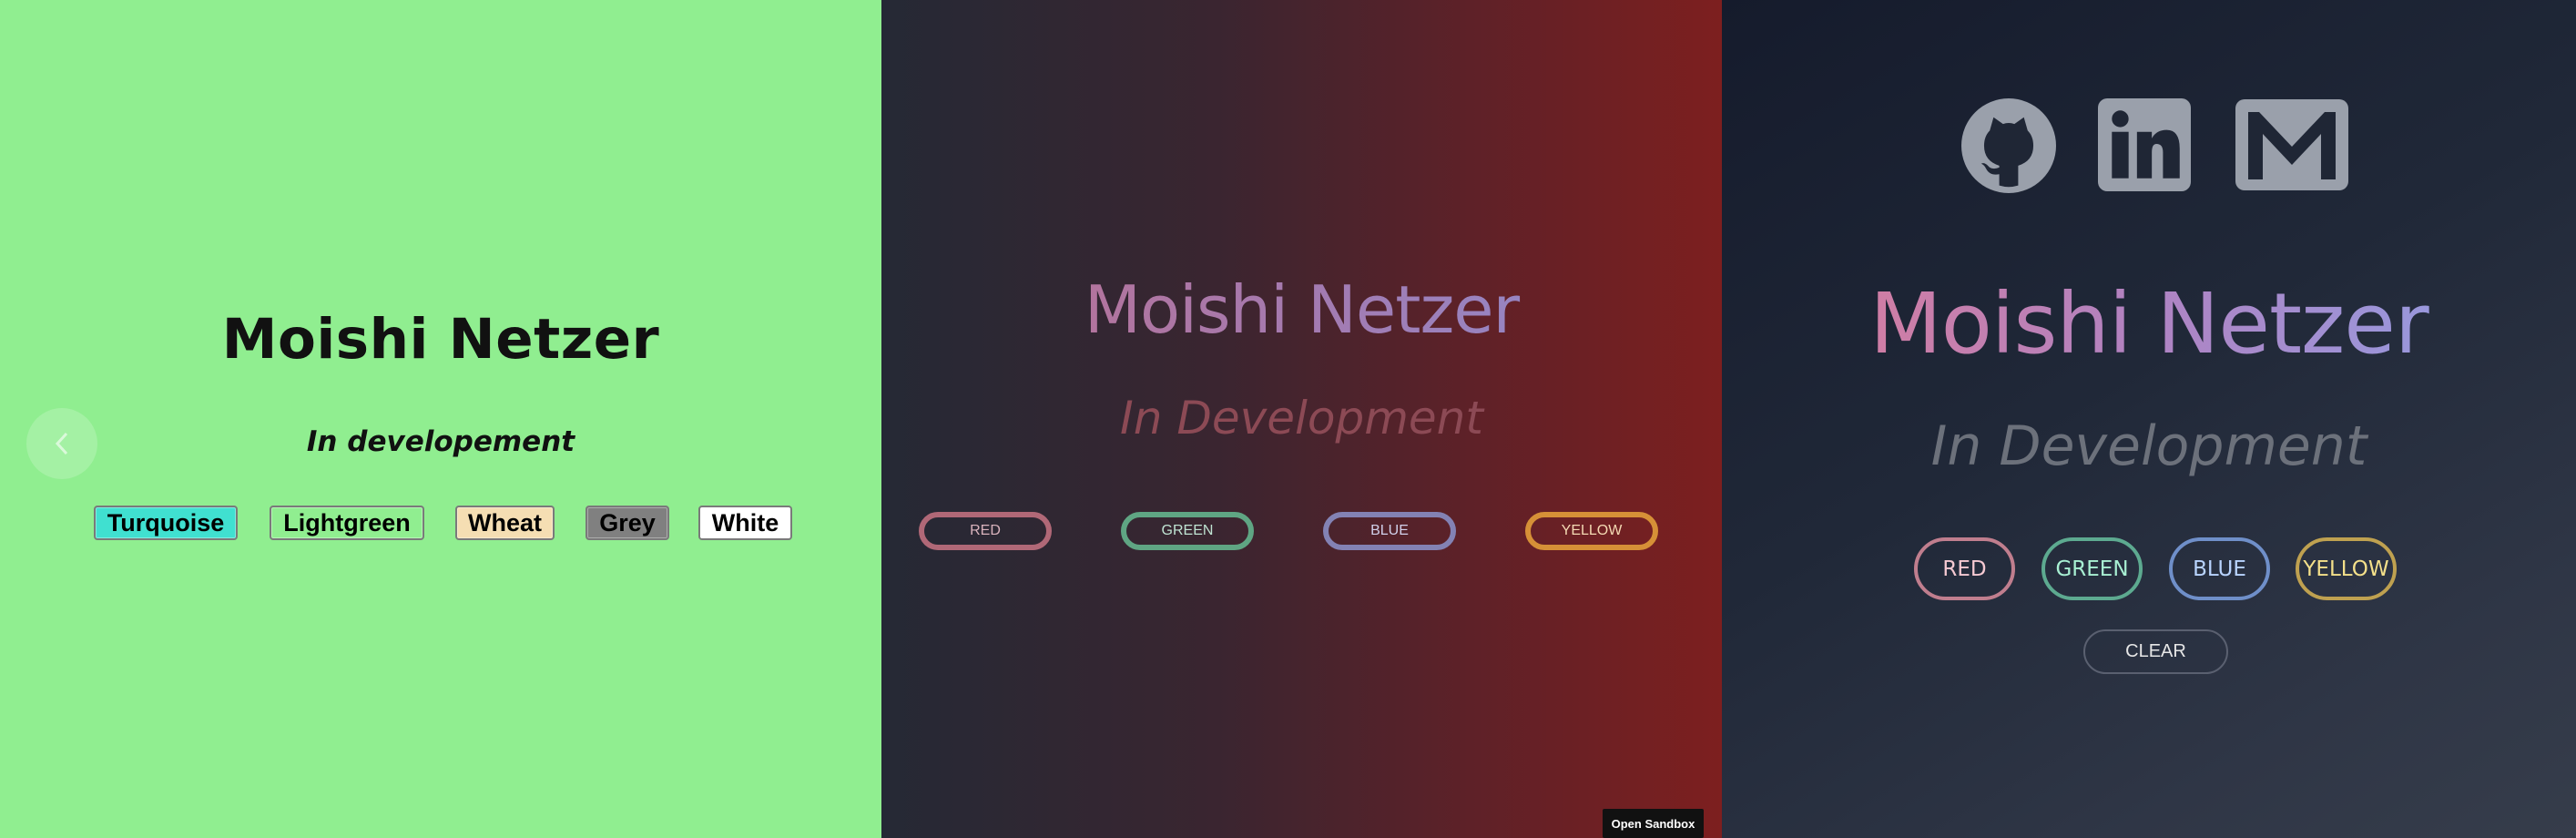 The image size is (2576, 838). Describe the element at coordinates (347, 523) in the screenshot. I see `lightgreen-button: Lightgreen` at that location.